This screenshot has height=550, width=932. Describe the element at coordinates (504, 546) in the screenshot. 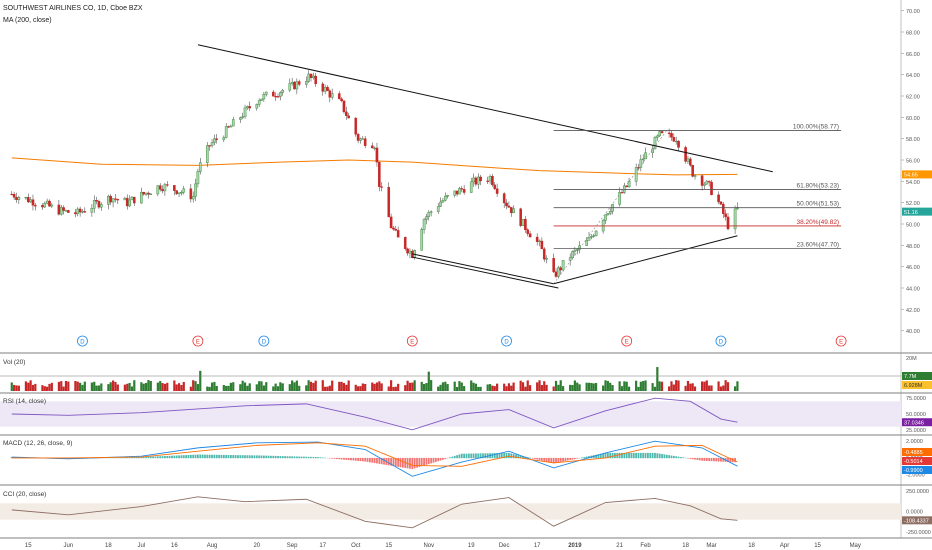

I see `time-axis-label: Dec` at that location.